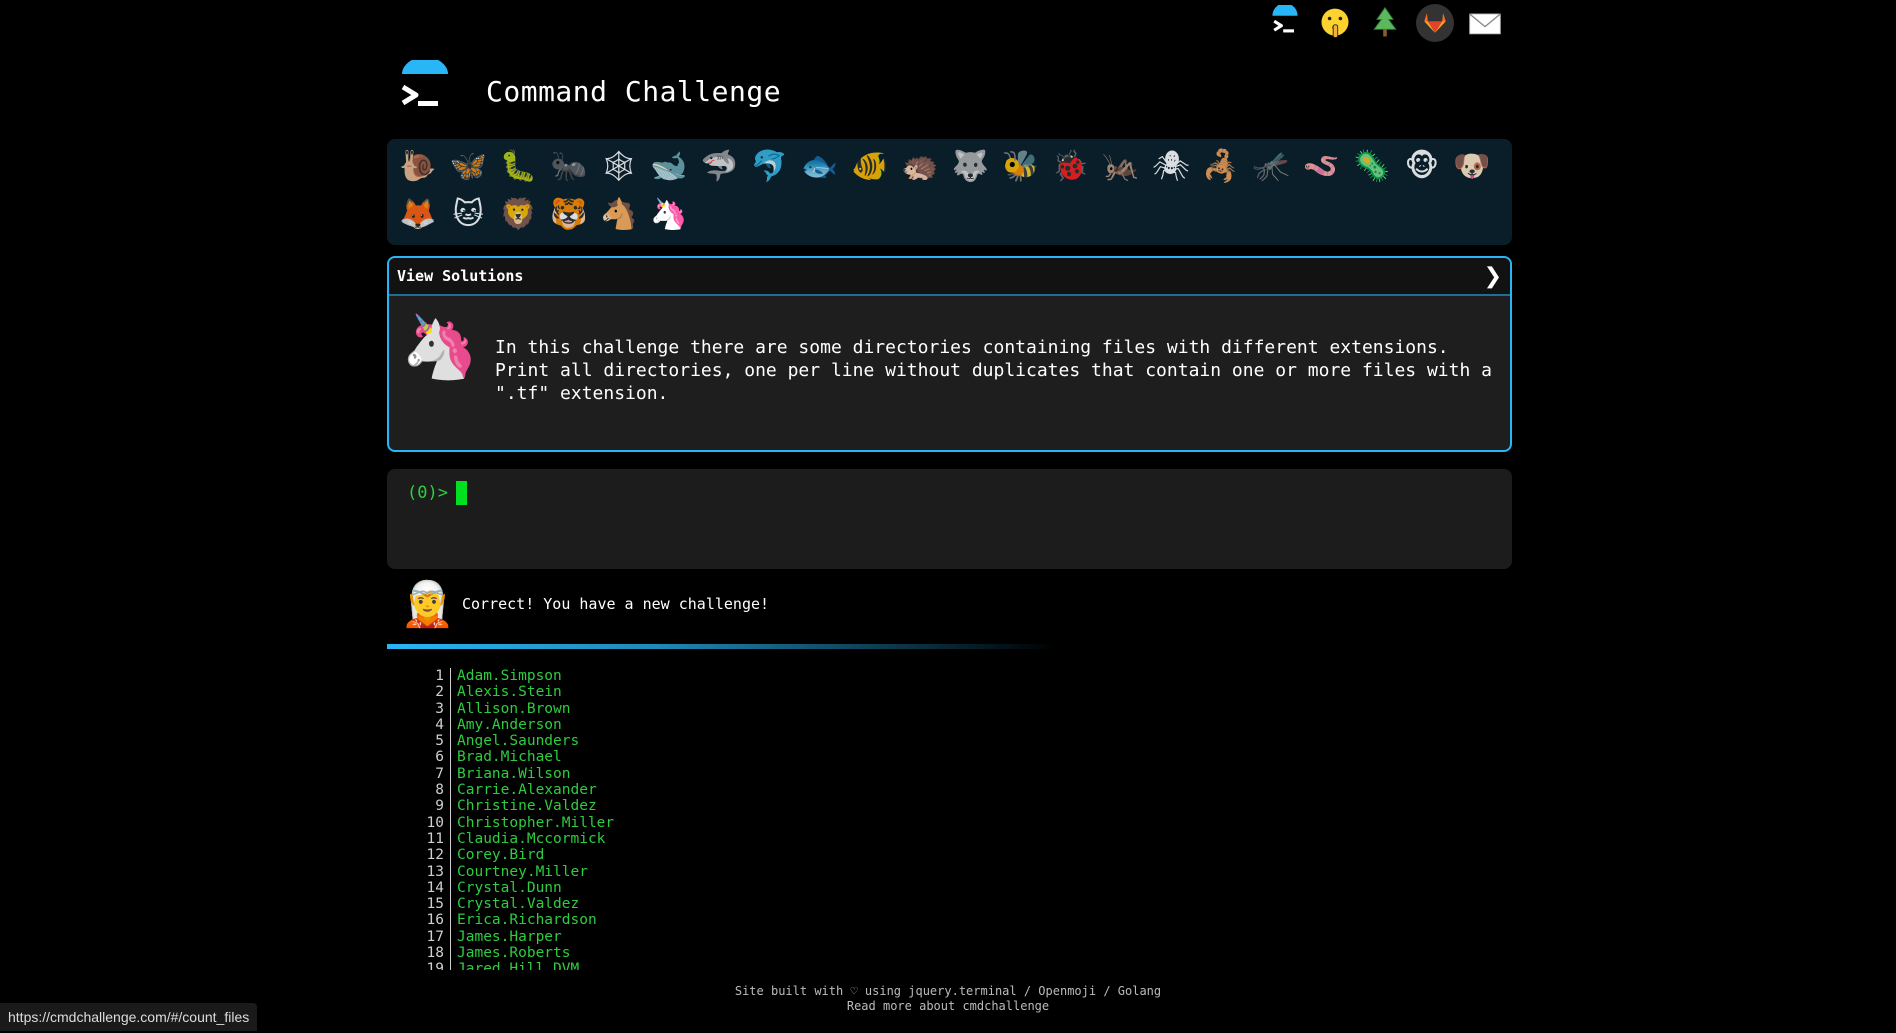 The height and width of the screenshot is (1033, 1896). What do you see at coordinates (425, 741) in the screenshot?
I see `line-number: 5` at bounding box center [425, 741].